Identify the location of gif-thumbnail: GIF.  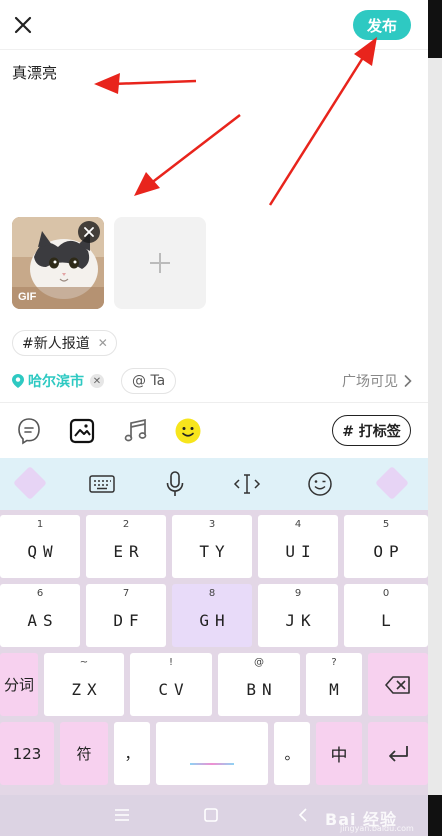
(58, 263).